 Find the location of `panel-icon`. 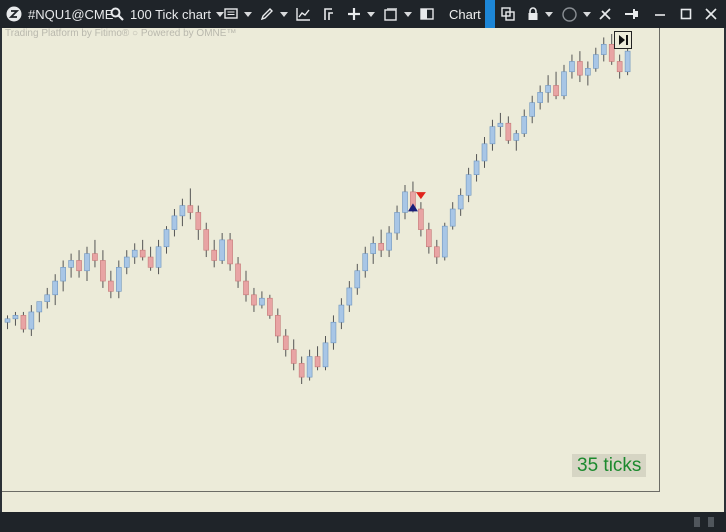

panel-icon is located at coordinates (427, 14).